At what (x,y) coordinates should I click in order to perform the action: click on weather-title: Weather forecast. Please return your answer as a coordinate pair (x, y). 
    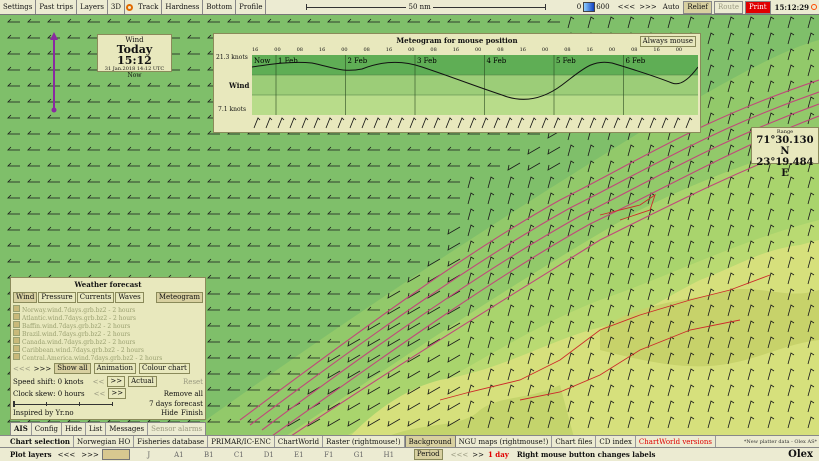
    Looking at the image, I should click on (108, 284).